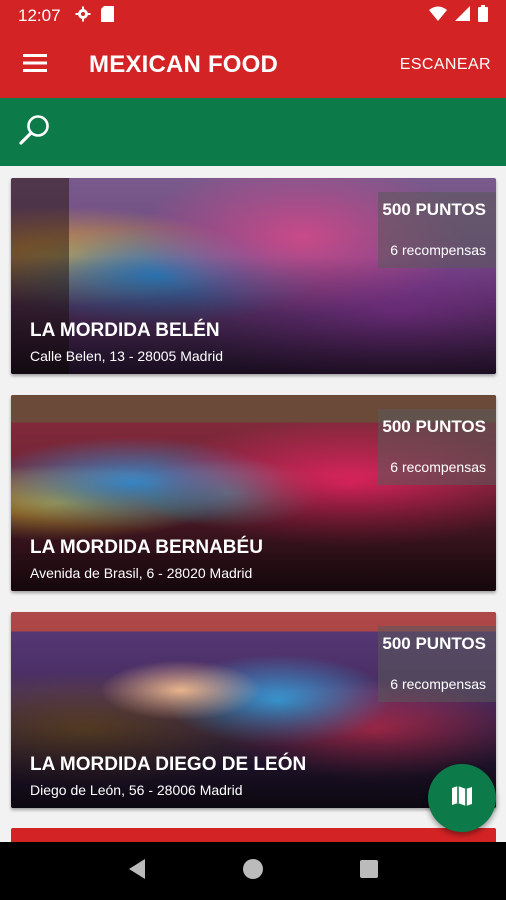 This screenshot has width=506, height=900. I want to click on menu-button, so click(35, 65).